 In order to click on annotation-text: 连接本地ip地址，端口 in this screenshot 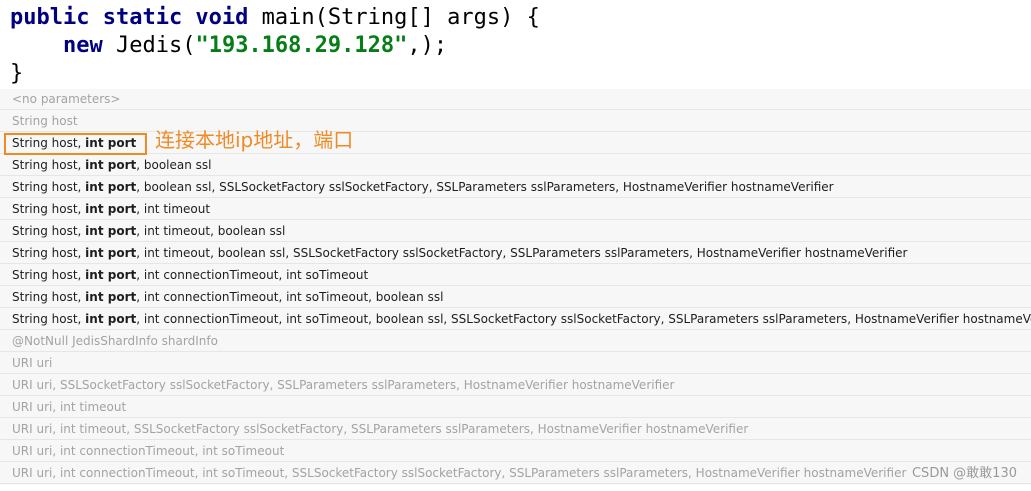, I will do `click(254, 140)`.